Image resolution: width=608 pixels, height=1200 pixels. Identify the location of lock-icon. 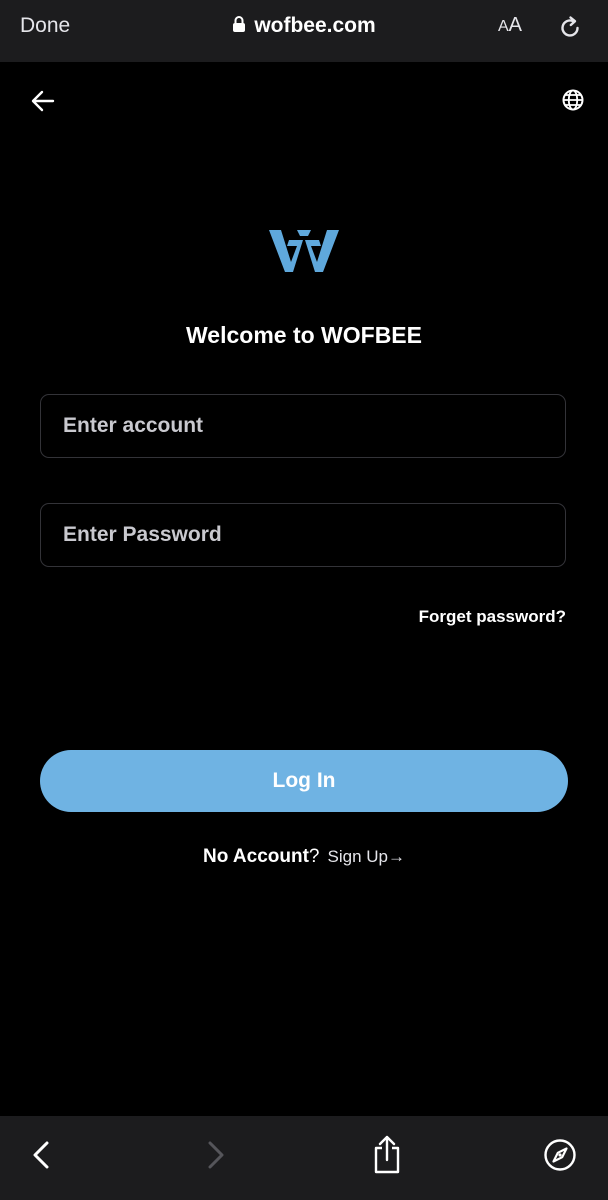
(239, 24).